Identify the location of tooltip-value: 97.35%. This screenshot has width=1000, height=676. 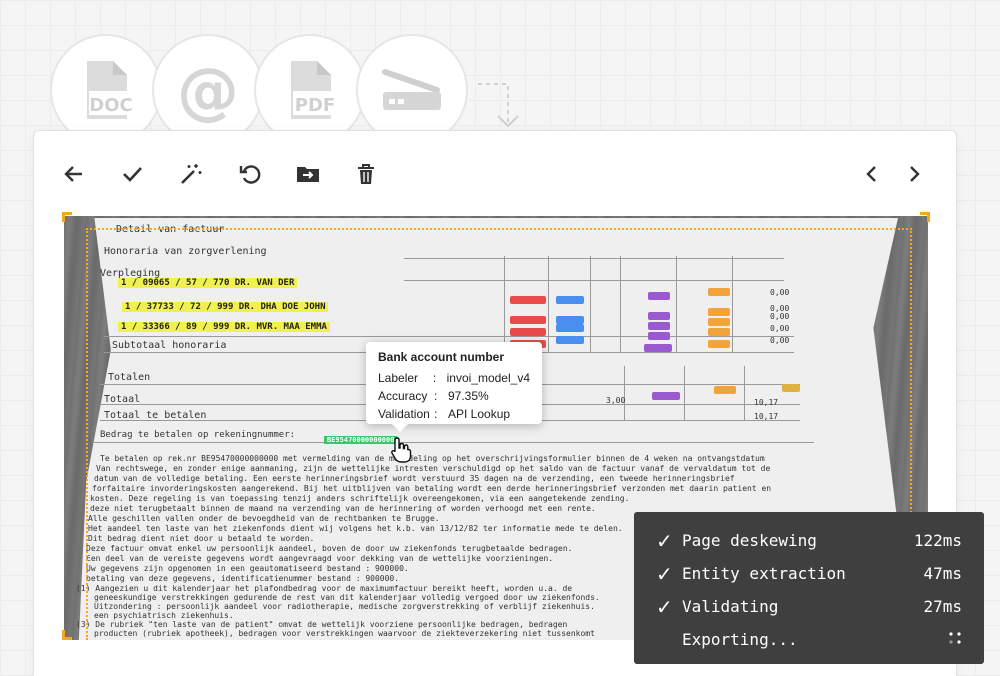
(468, 396).